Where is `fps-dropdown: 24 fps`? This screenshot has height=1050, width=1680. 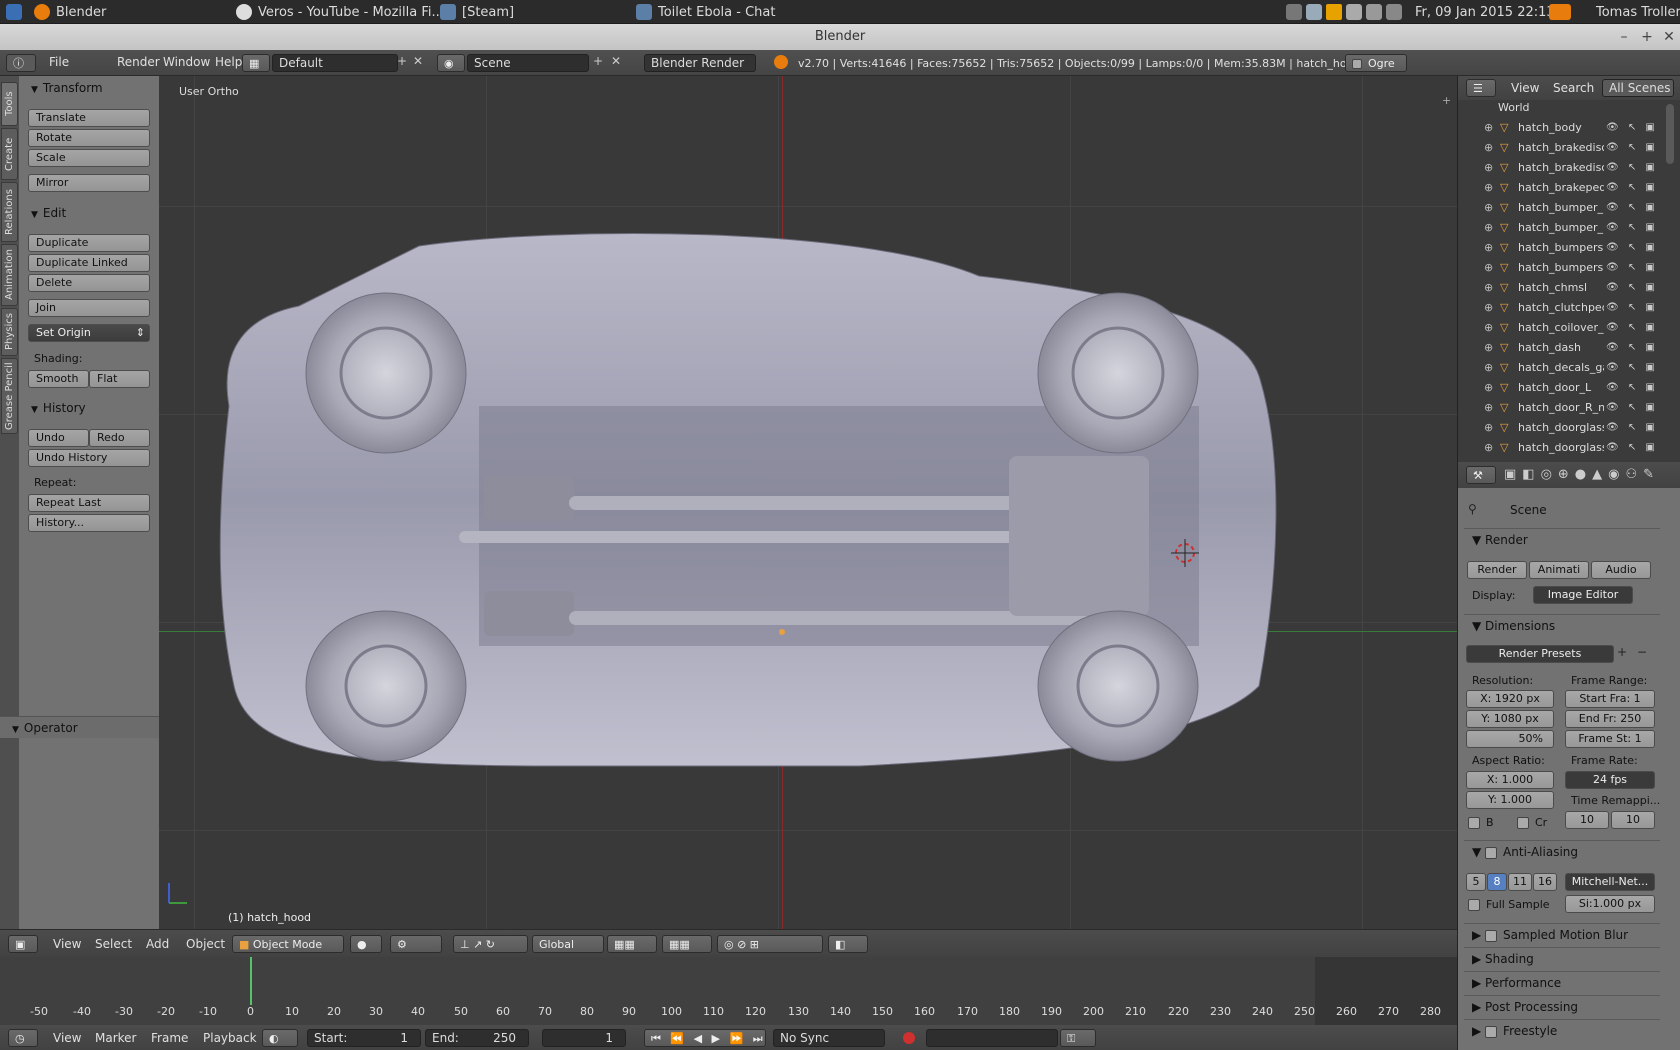
fps-dropdown: 24 fps is located at coordinates (1610, 780).